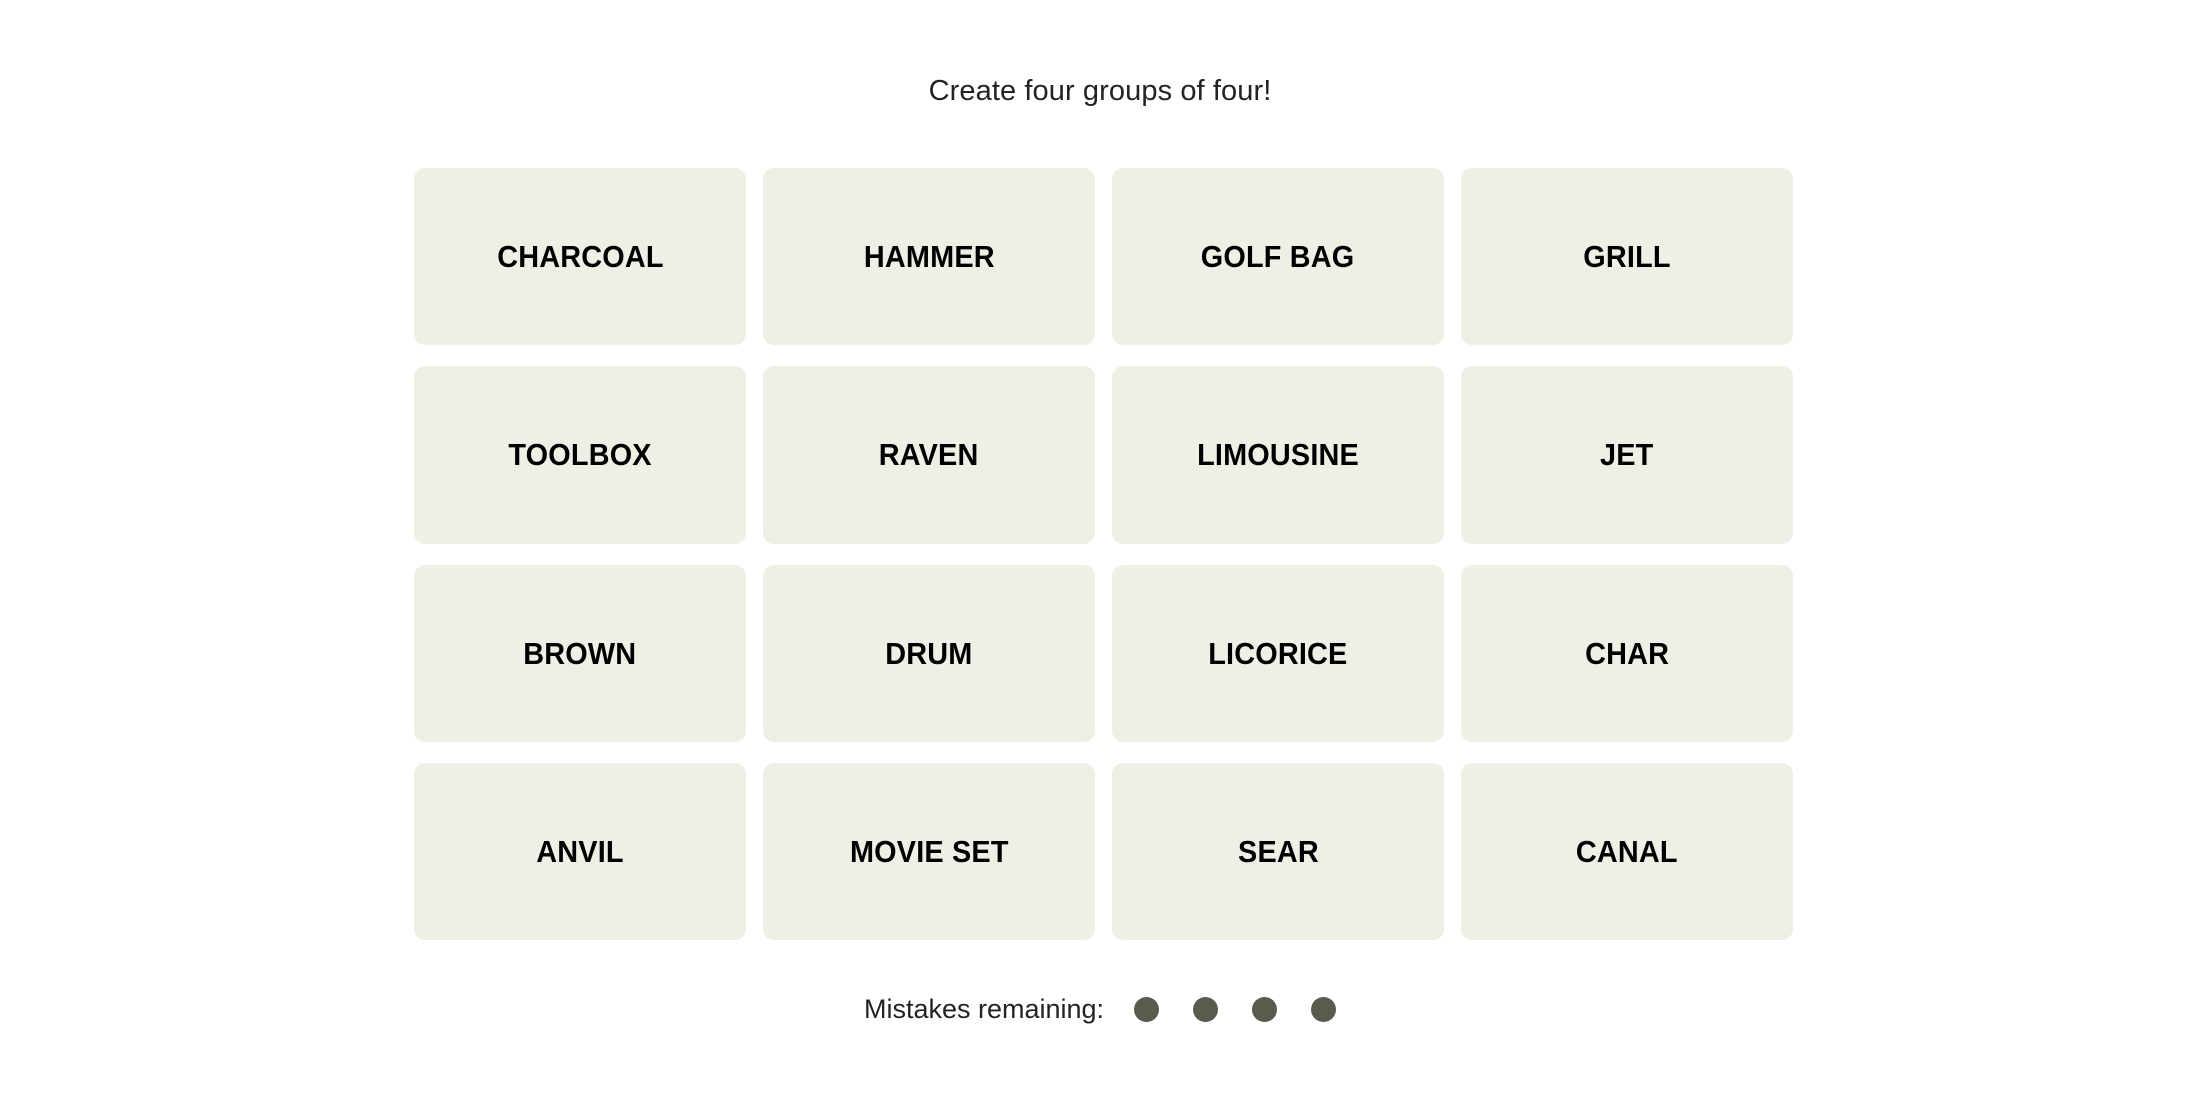  I want to click on mistakes-remaining-bar: Mistakes remaining:, so click(1100, 1009).